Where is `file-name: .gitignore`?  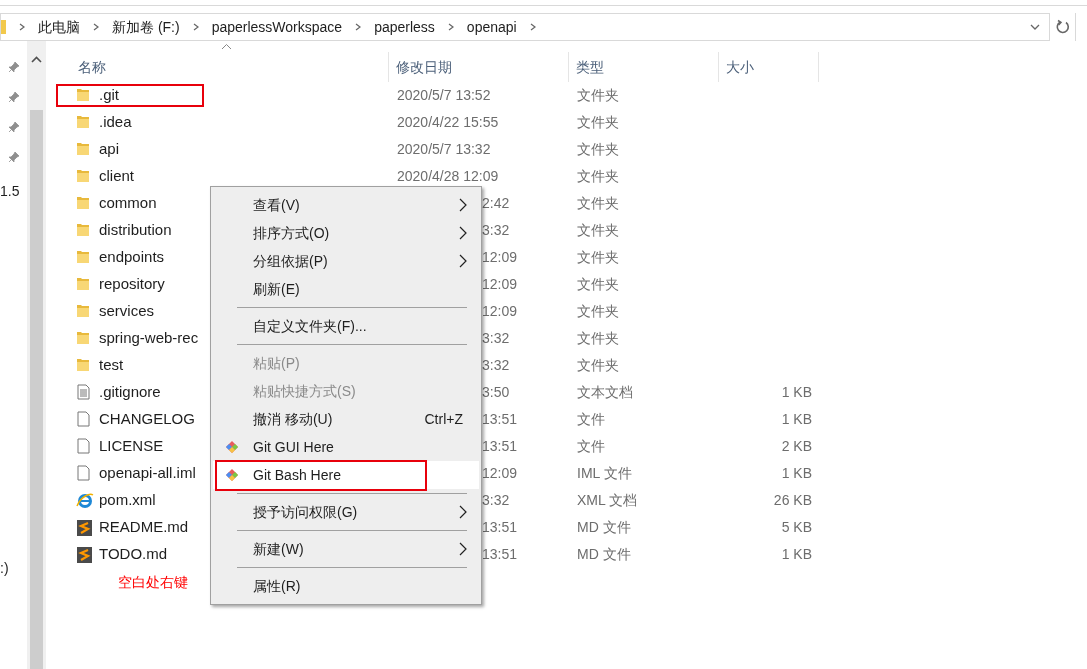 file-name: .gitignore is located at coordinates (130, 392).